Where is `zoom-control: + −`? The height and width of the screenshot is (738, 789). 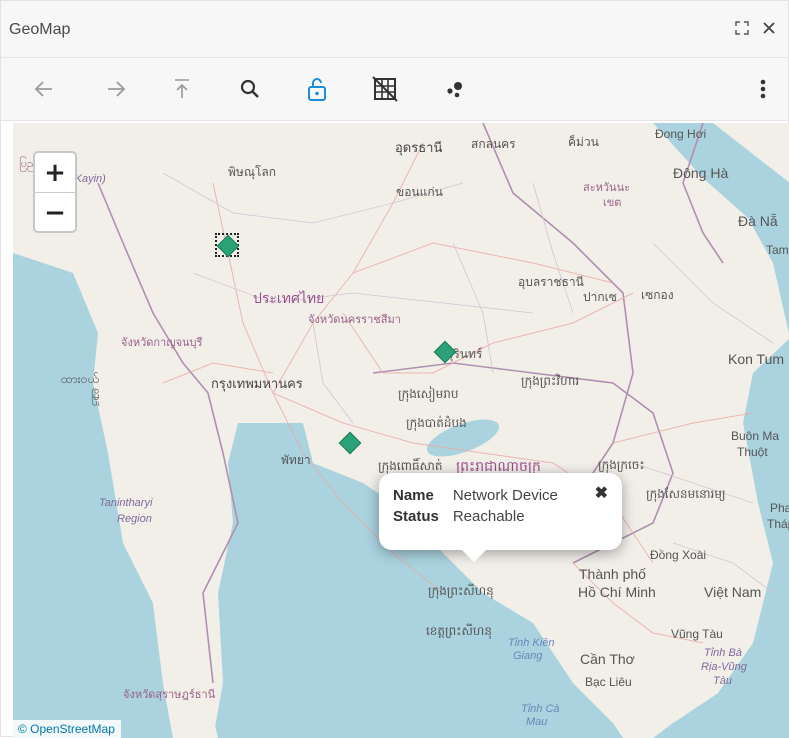 zoom-control: + − is located at coordinates (55, 192).